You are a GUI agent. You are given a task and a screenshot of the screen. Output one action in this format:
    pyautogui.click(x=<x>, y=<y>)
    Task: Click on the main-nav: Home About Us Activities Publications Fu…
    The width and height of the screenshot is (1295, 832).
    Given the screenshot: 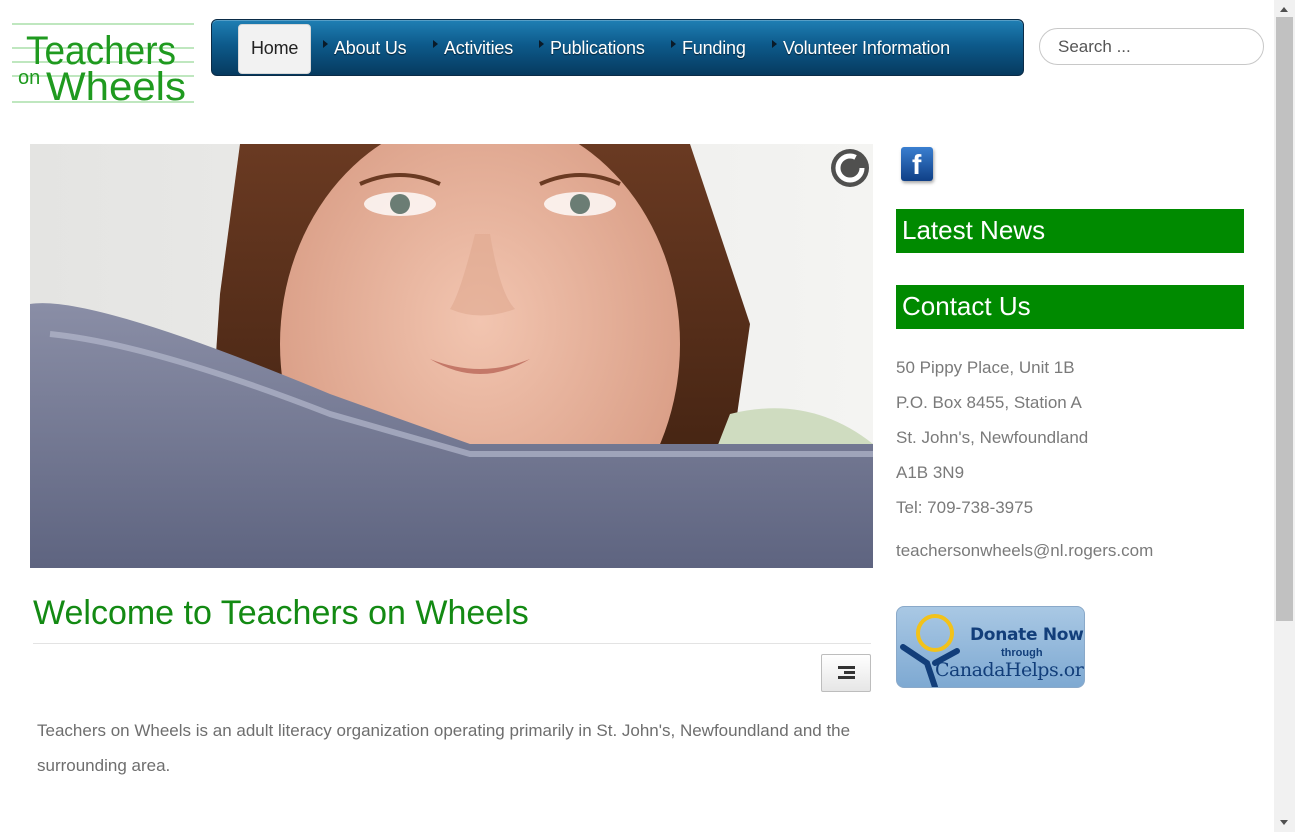 What is the action you would take?
    pyautogui.click(x=617, y=47)
    